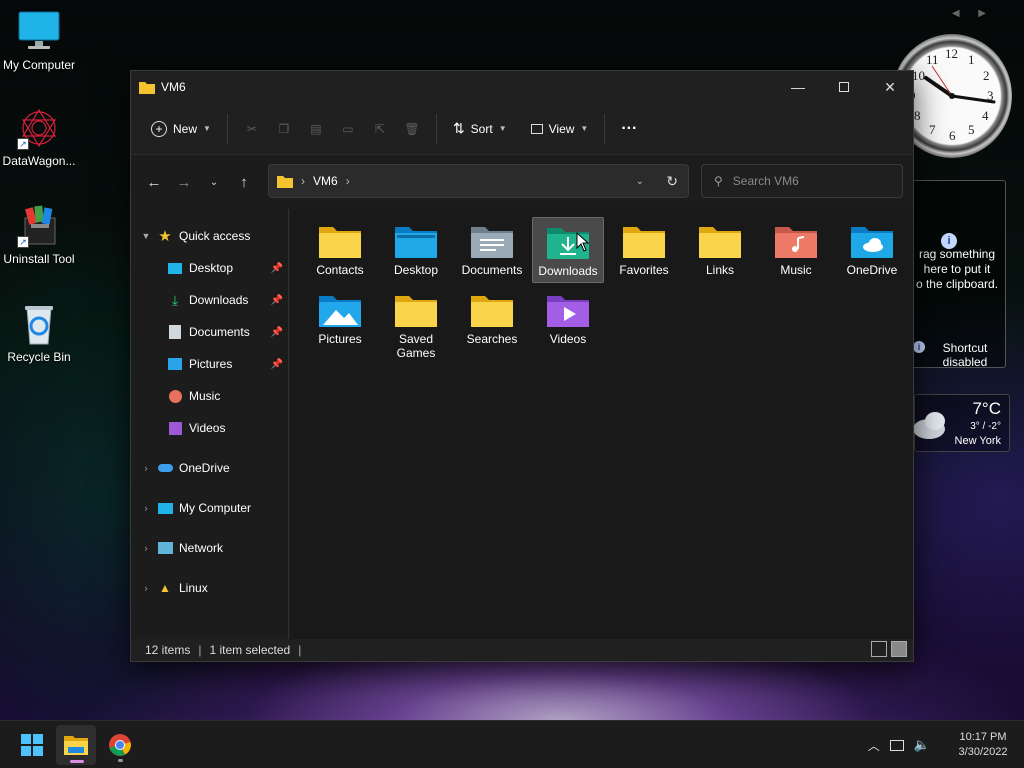 Image resolution: width=1024 pixels, height=768 pixels. I want to click on mouse-cursor-icon, so click(583, 242).